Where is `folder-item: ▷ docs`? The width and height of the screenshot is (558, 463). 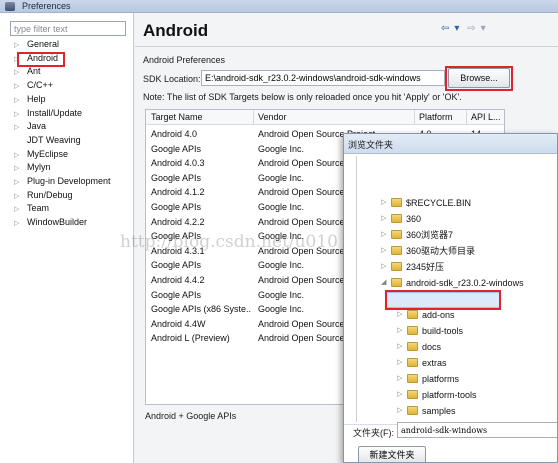
folder-item: ▷ docs is located at coordinates (477, 347).